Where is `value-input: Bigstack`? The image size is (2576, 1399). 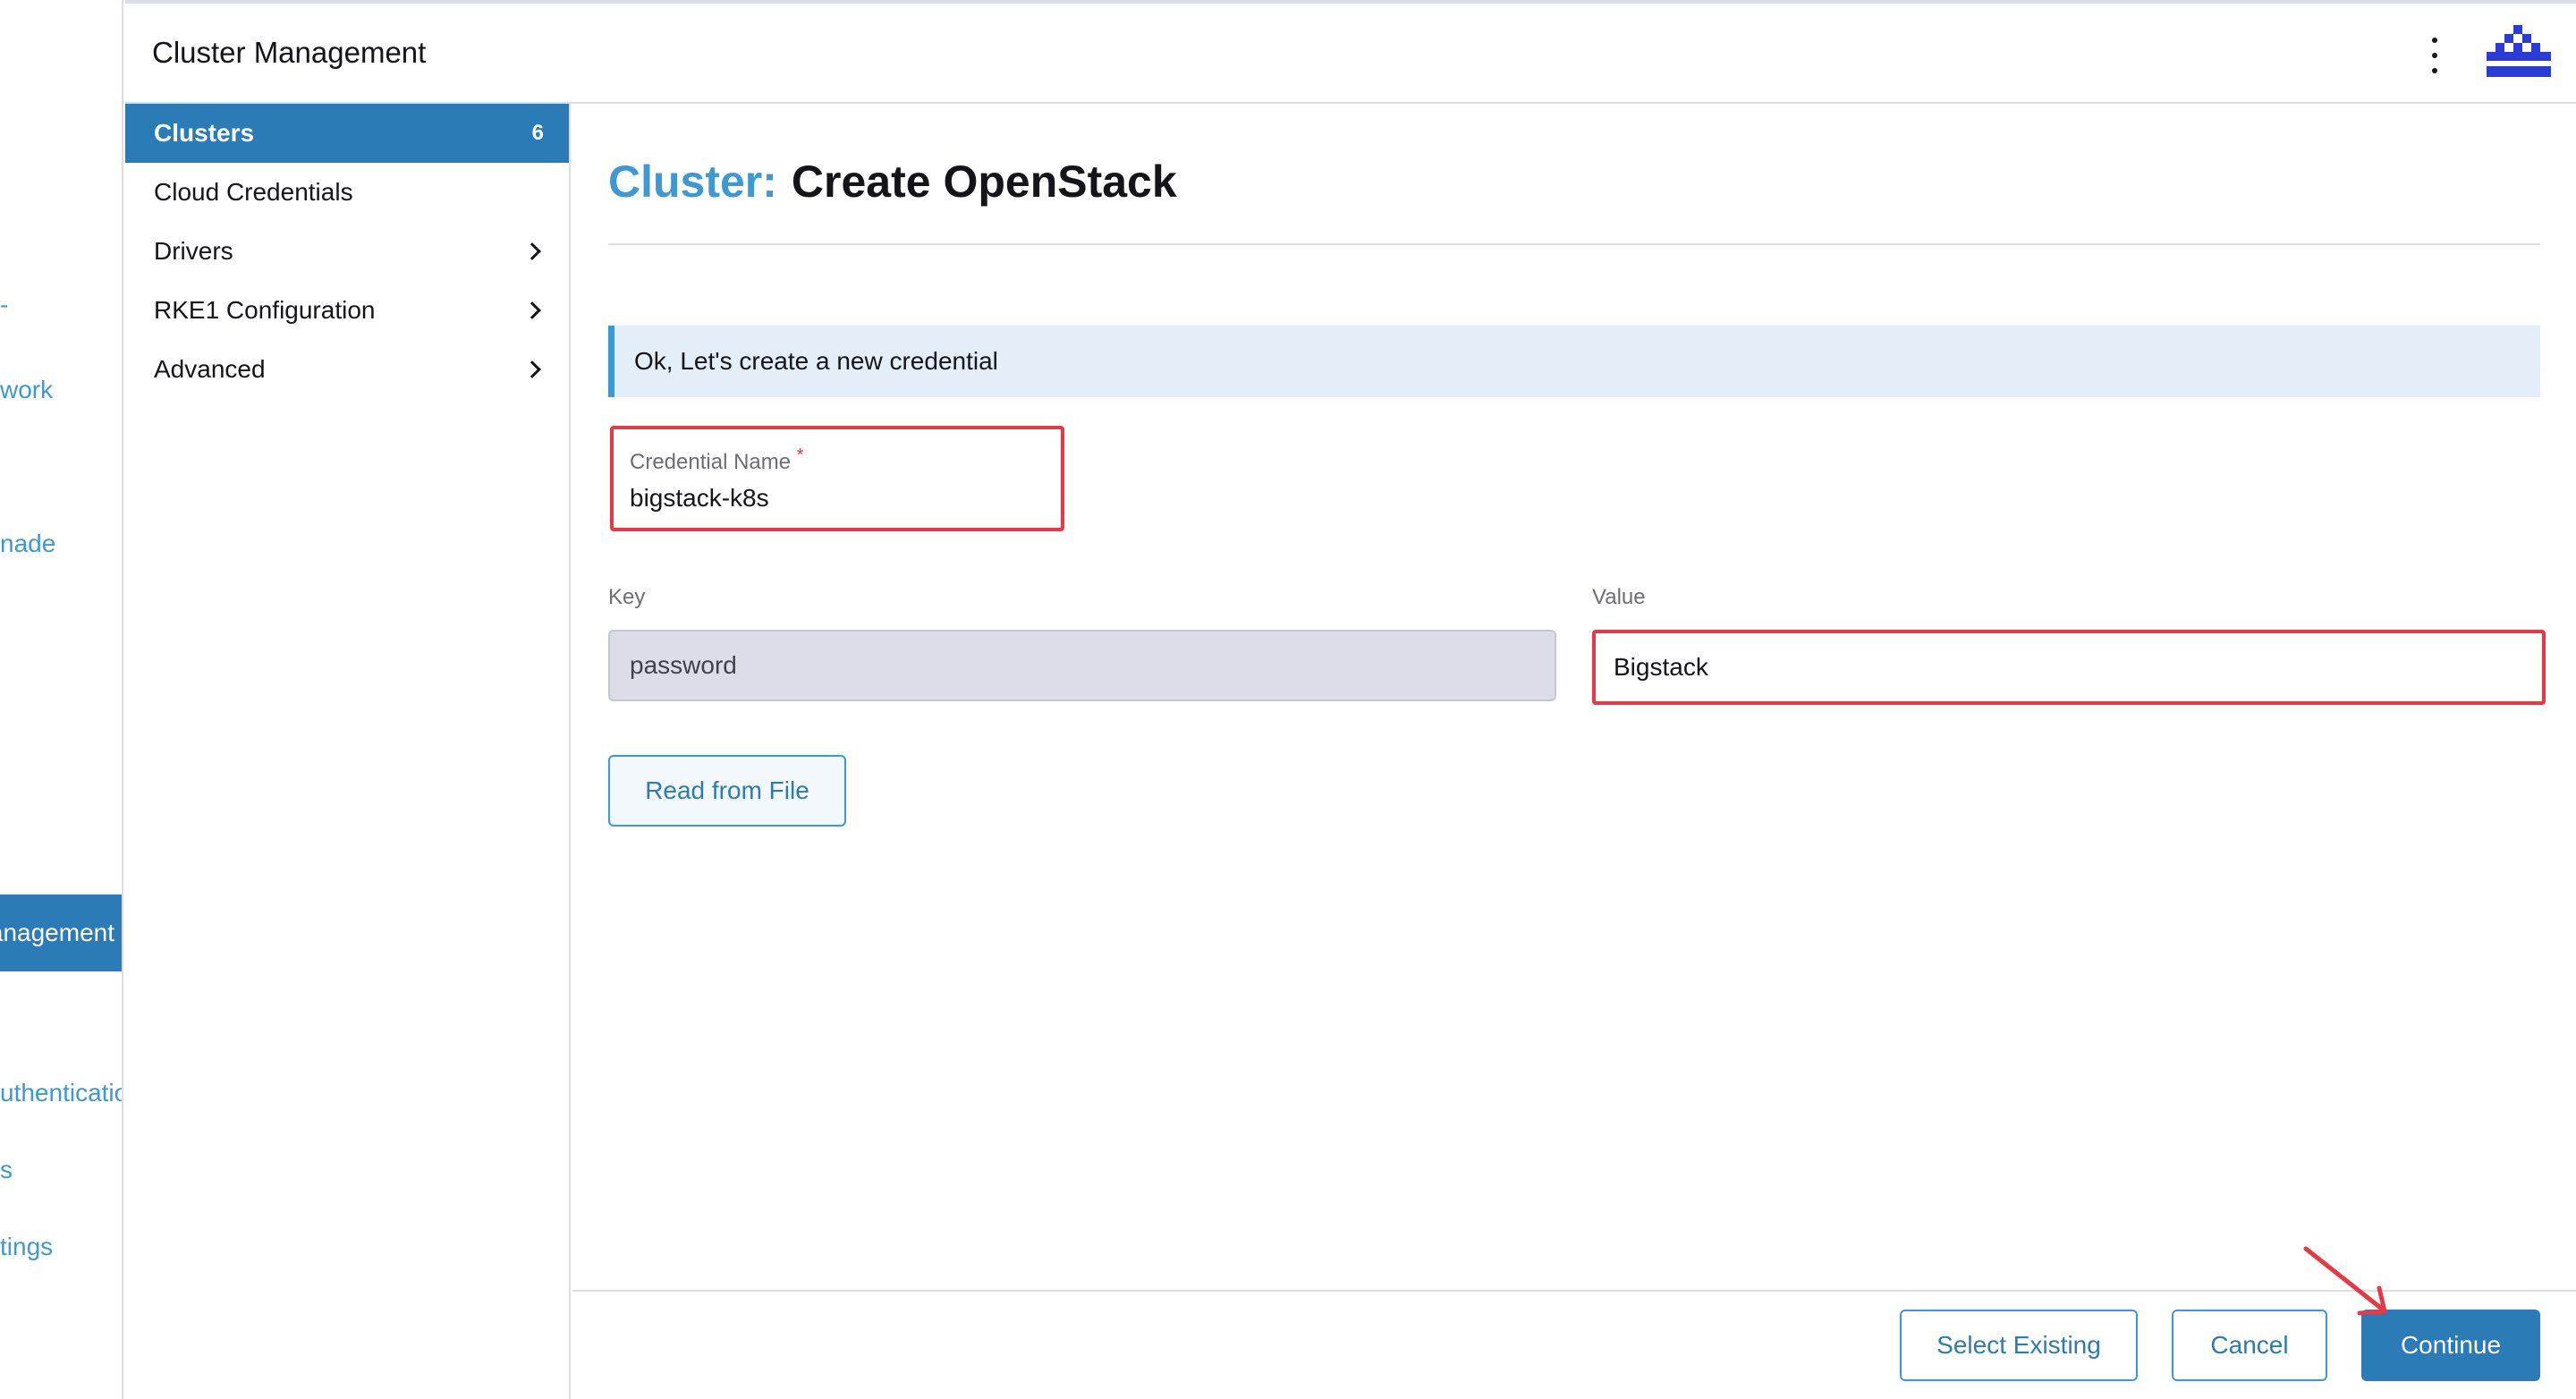
value-input: Bigstack is located at coordinates (2069, 667).